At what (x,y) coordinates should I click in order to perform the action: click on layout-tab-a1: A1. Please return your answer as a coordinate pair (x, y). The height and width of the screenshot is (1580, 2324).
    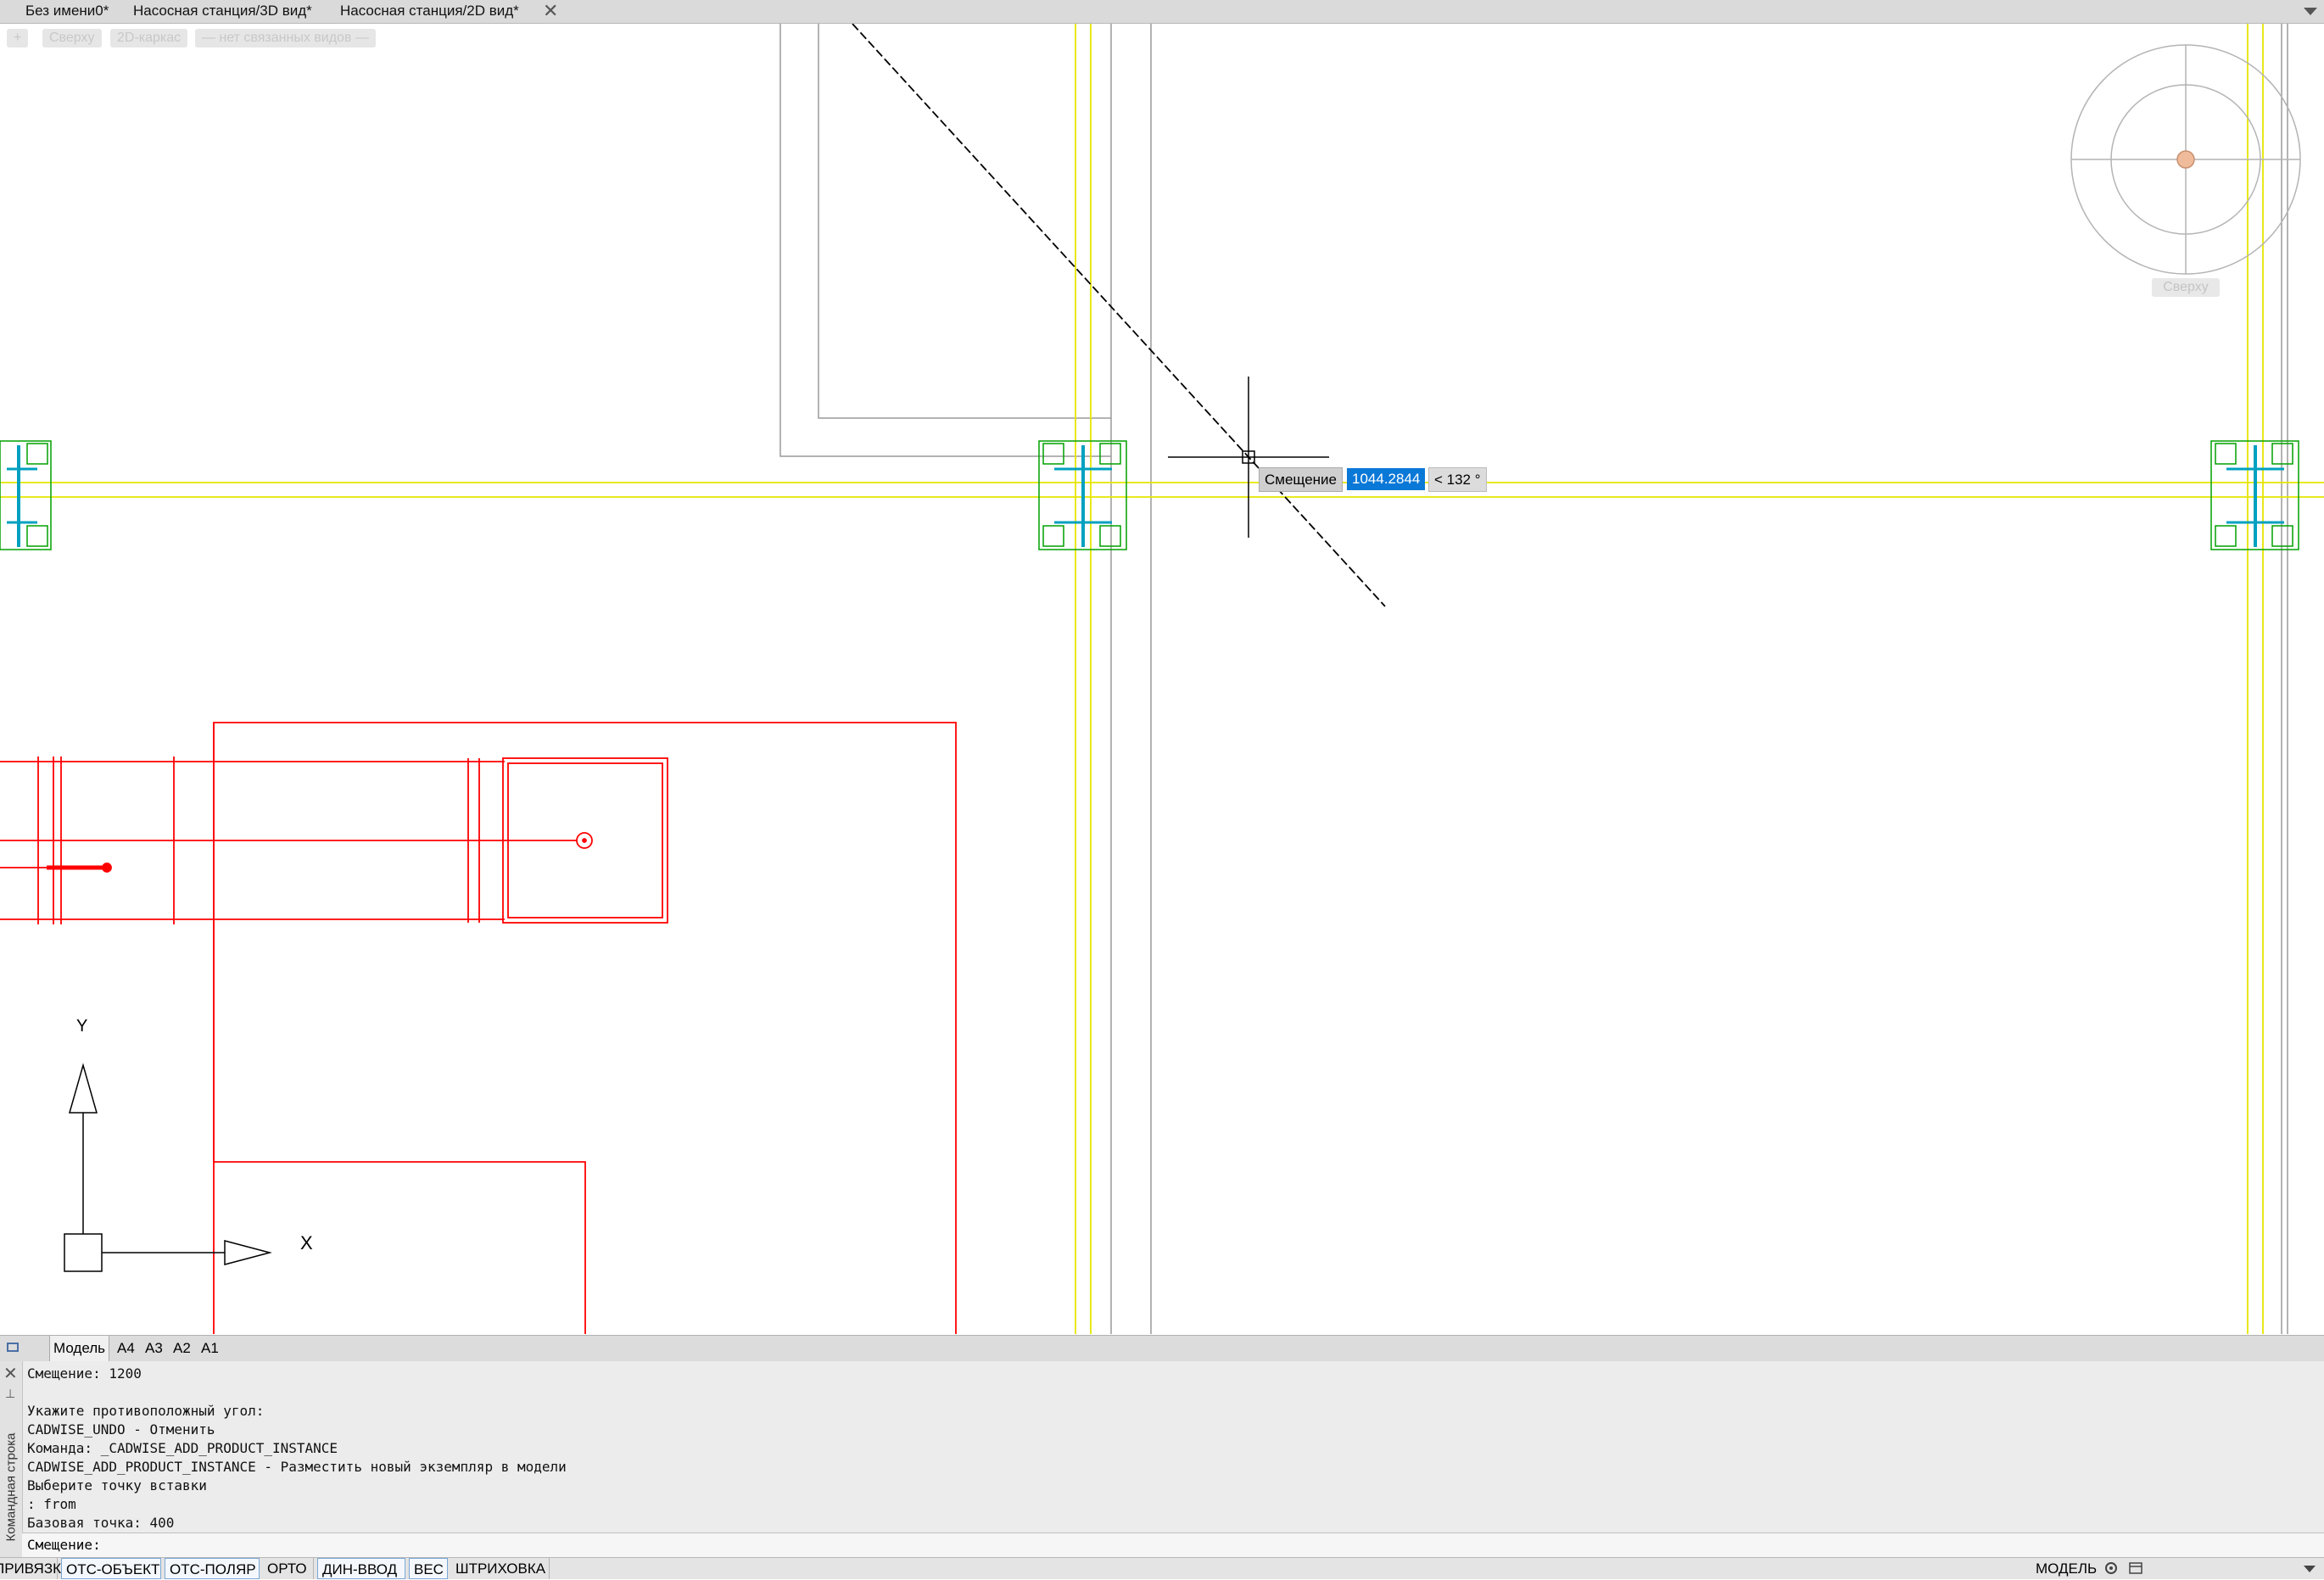
    Looking at the image, I should click on (210, 1348).